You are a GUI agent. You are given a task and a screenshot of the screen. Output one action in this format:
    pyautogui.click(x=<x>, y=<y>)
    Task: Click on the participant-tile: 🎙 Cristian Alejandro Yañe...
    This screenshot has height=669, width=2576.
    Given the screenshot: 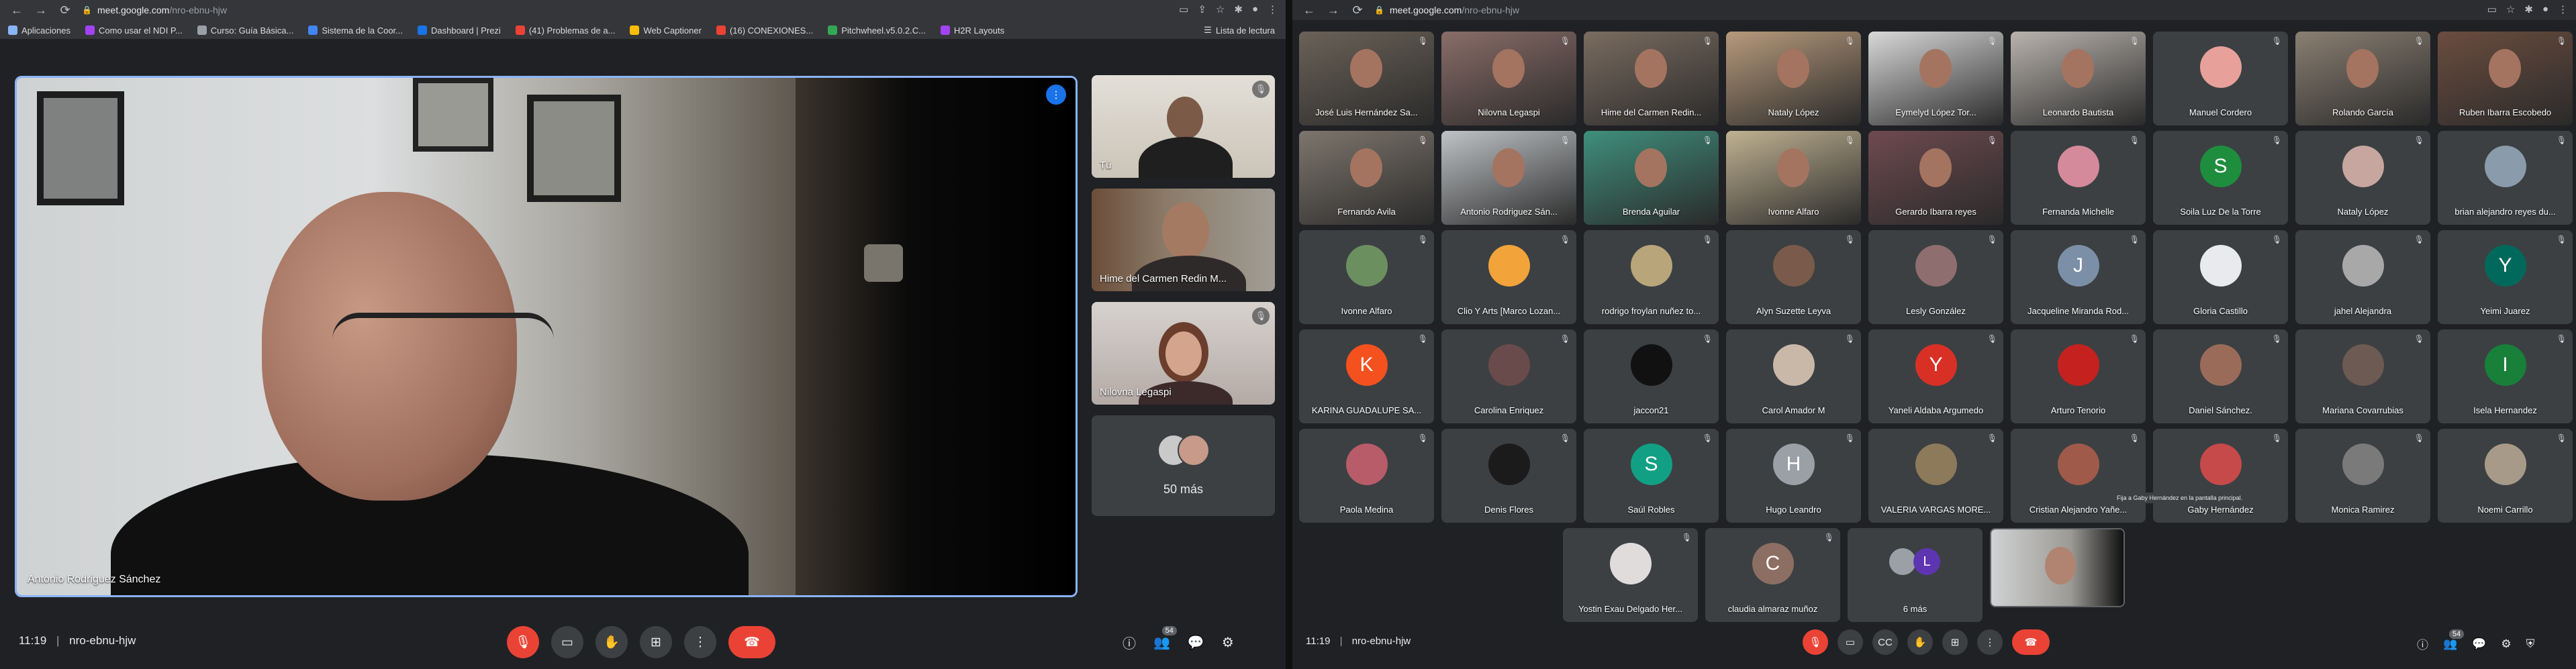 What is the action you would take?
    pyautogui.click(x=2078, y=476)
    